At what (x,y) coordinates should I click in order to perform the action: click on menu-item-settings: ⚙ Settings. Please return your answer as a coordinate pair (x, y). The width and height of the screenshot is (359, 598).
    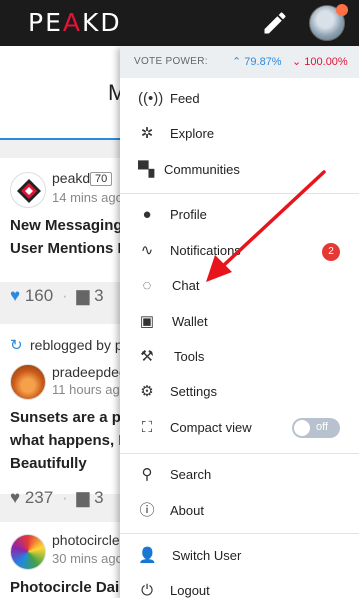
    Looking at the image, I should click on (239, 392).